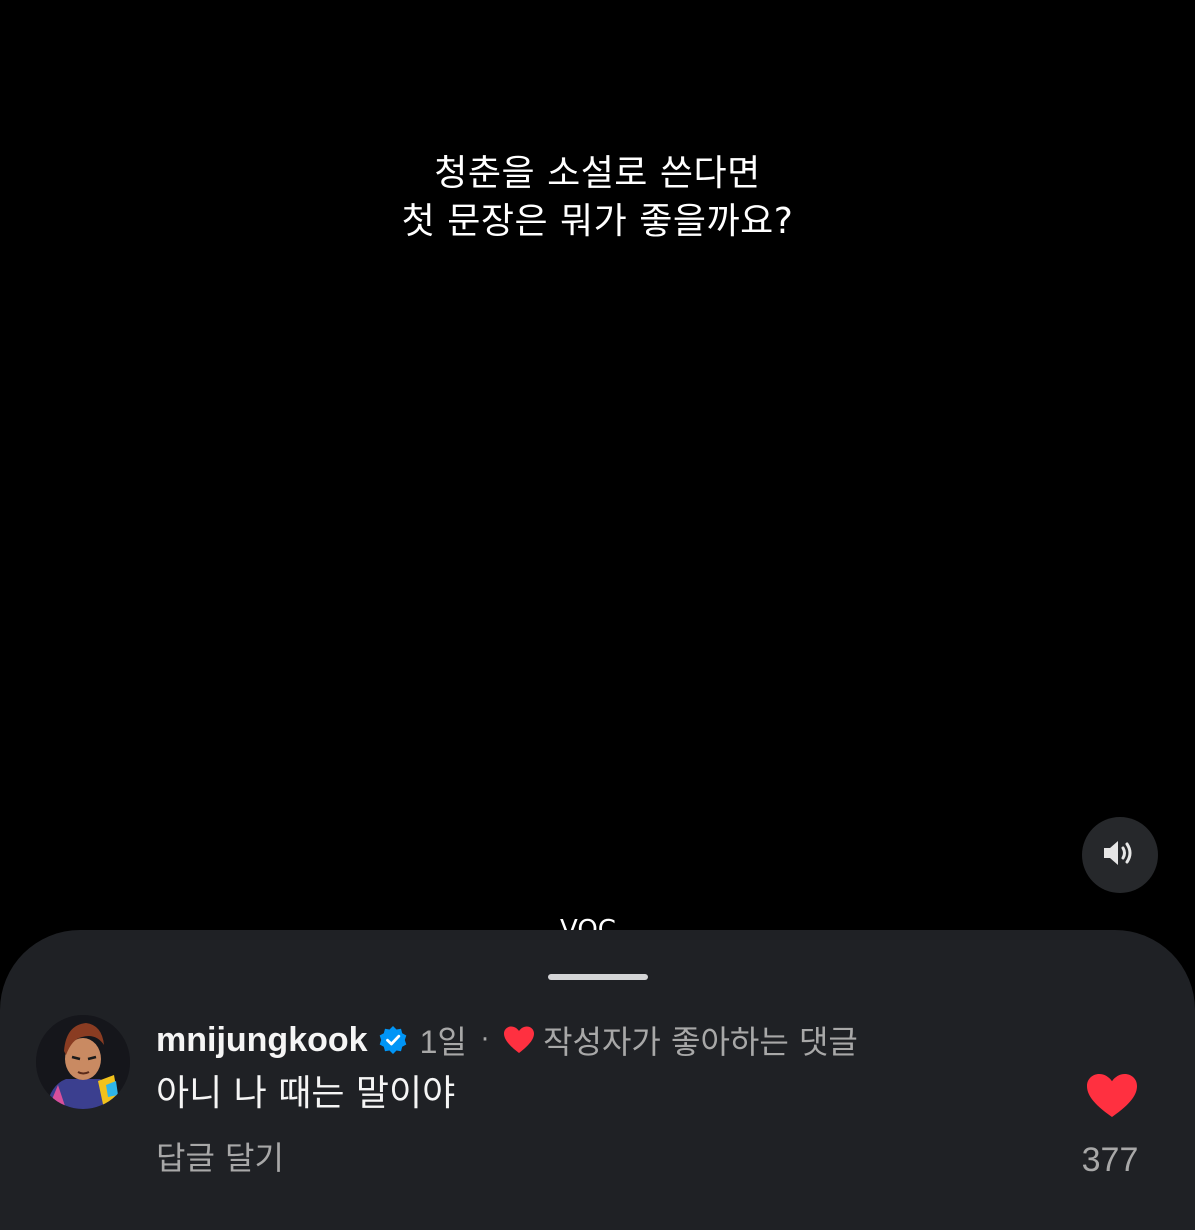 Image resolution: width=1195 pixels, height=1230 pixels. I want to click on like-count: 377, so click(1110, 1160).